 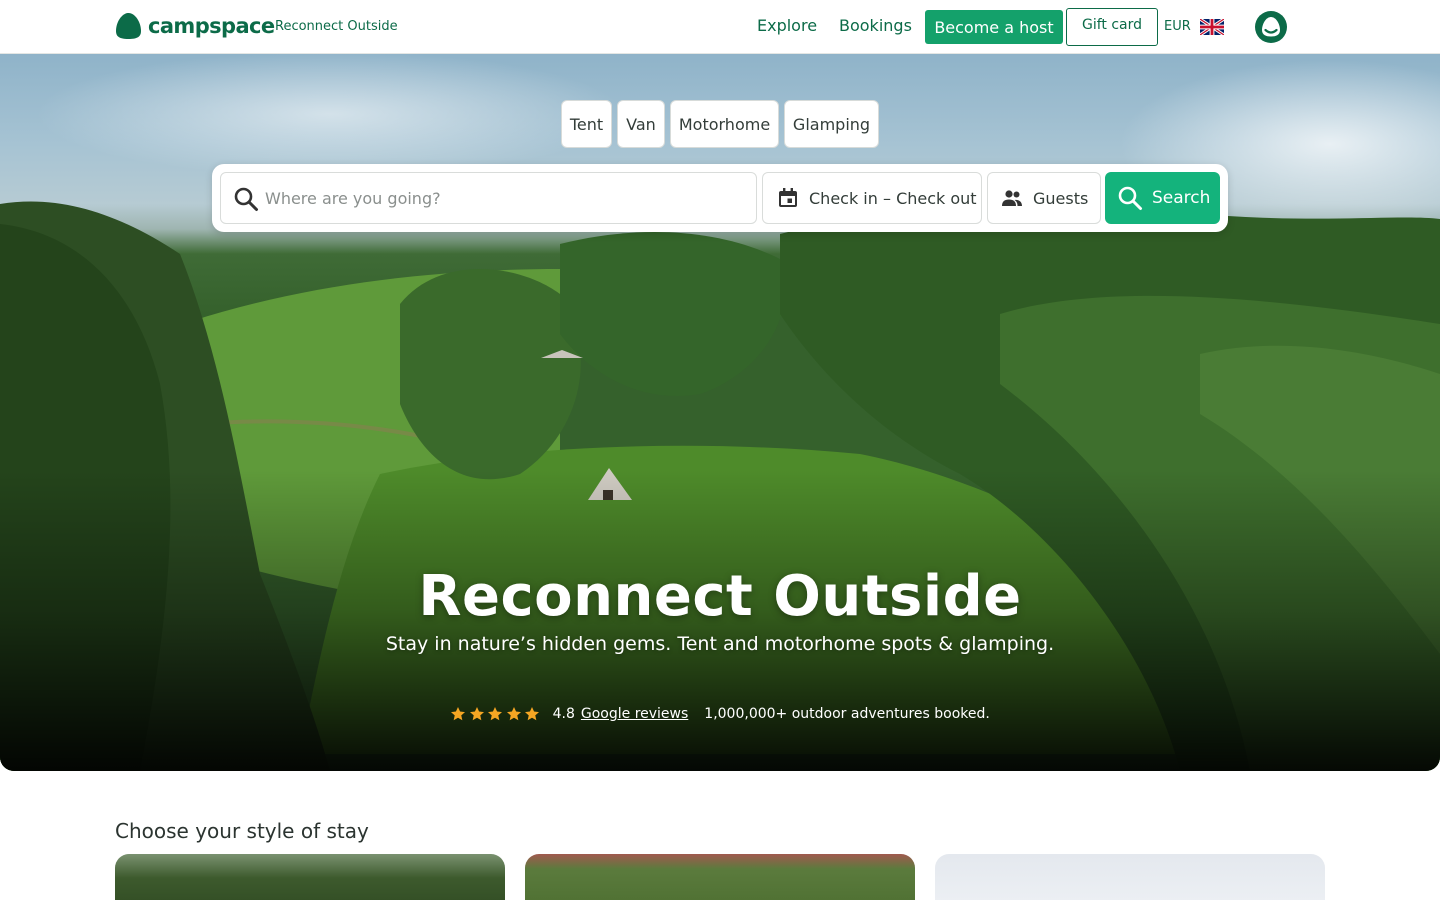 What do you see at coordinates (211, 26) in the screenshot?
I see `brand-name: campspace` at bounding box center [211, 26].